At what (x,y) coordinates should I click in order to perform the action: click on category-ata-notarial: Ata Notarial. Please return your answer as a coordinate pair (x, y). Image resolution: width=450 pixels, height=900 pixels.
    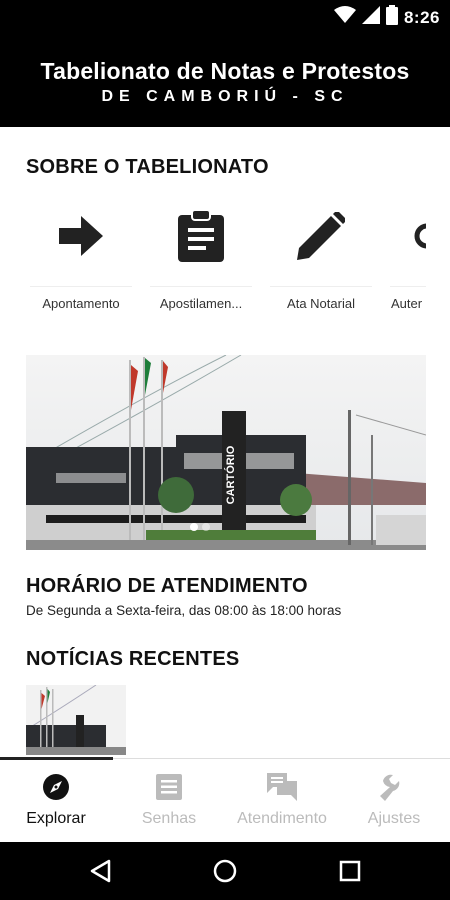
    Looking at the image, I should click on (321, 261).